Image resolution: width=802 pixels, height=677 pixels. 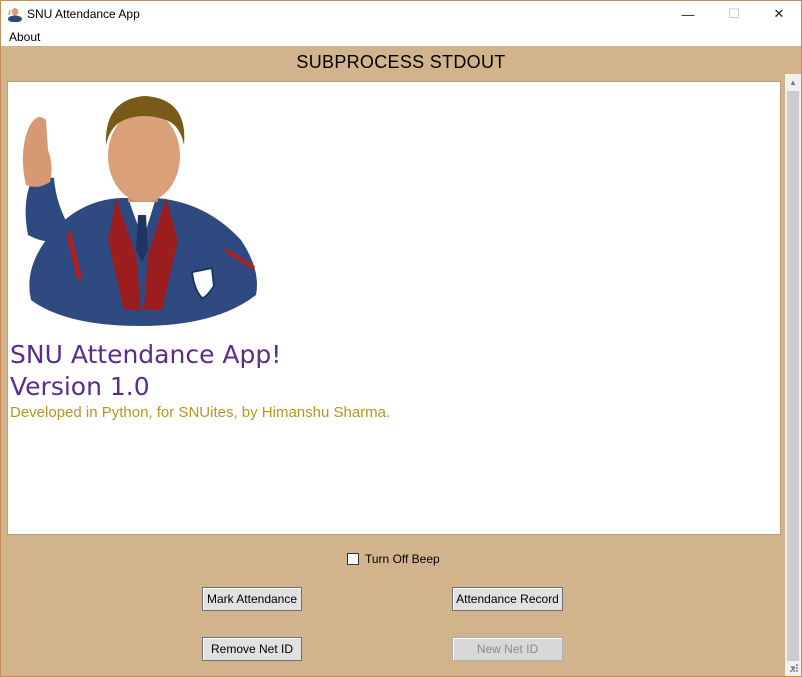 I want to click on minimize-button: —, so click(x=688, y=14).